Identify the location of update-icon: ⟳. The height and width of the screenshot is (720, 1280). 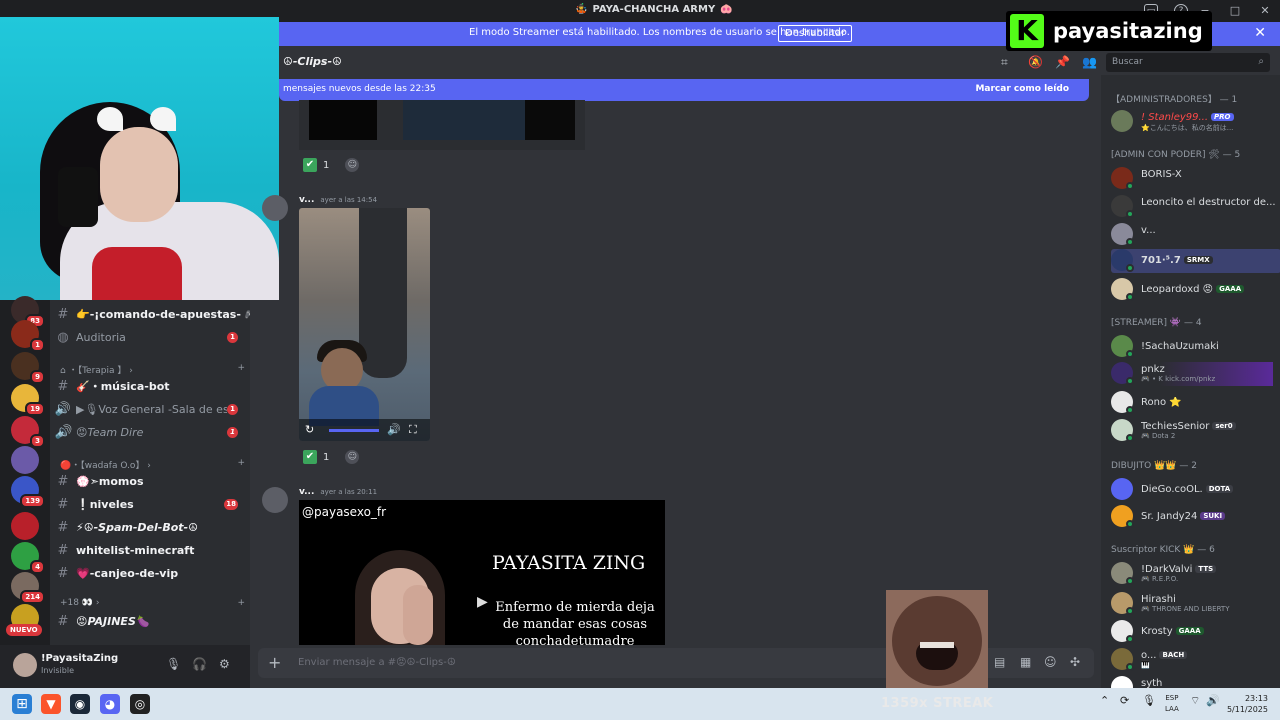
(1124, 700).